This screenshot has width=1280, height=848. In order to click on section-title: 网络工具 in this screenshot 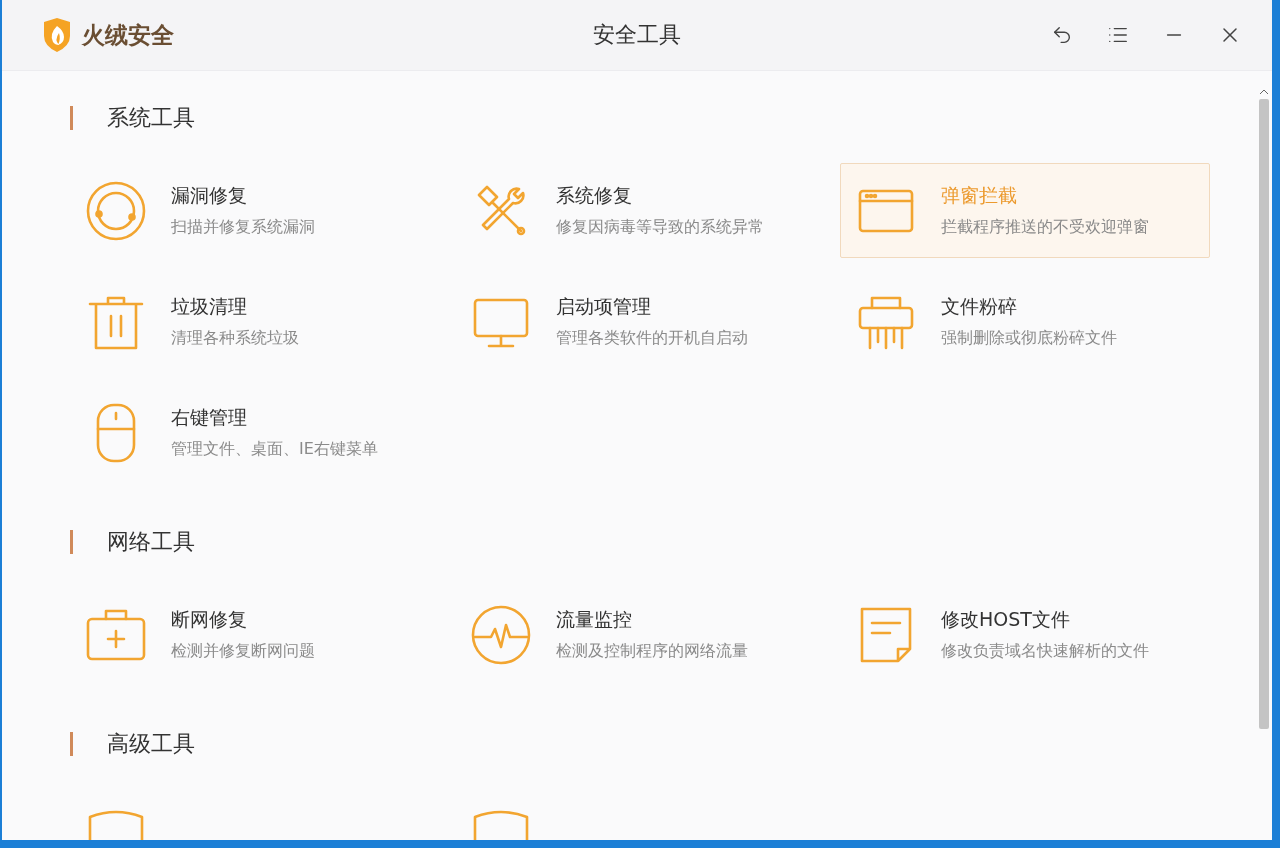, I will do `click(151, 542)`.